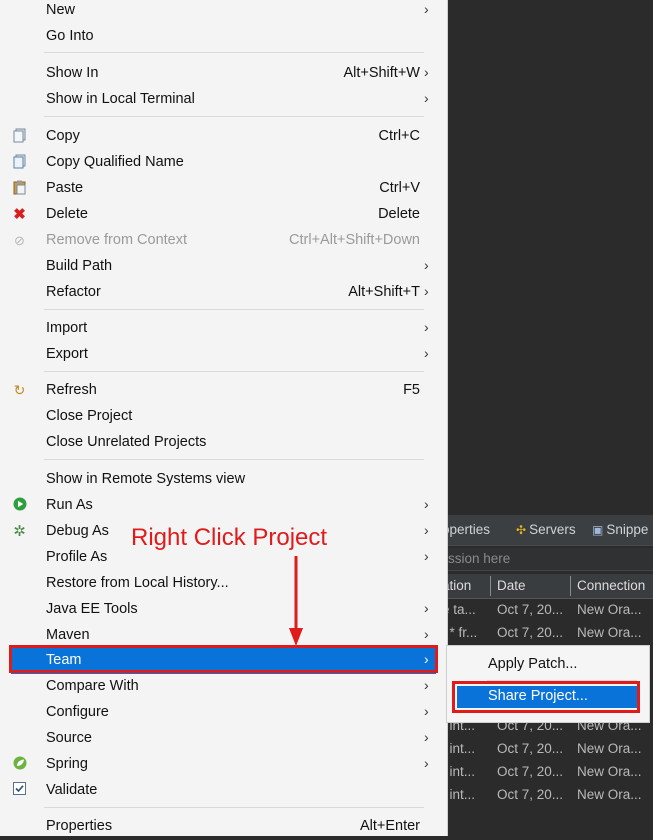 Image resolution: width=653 pixels, height=840 pixels. I want to click on validate-checkbox-icon, so click(19, 790).